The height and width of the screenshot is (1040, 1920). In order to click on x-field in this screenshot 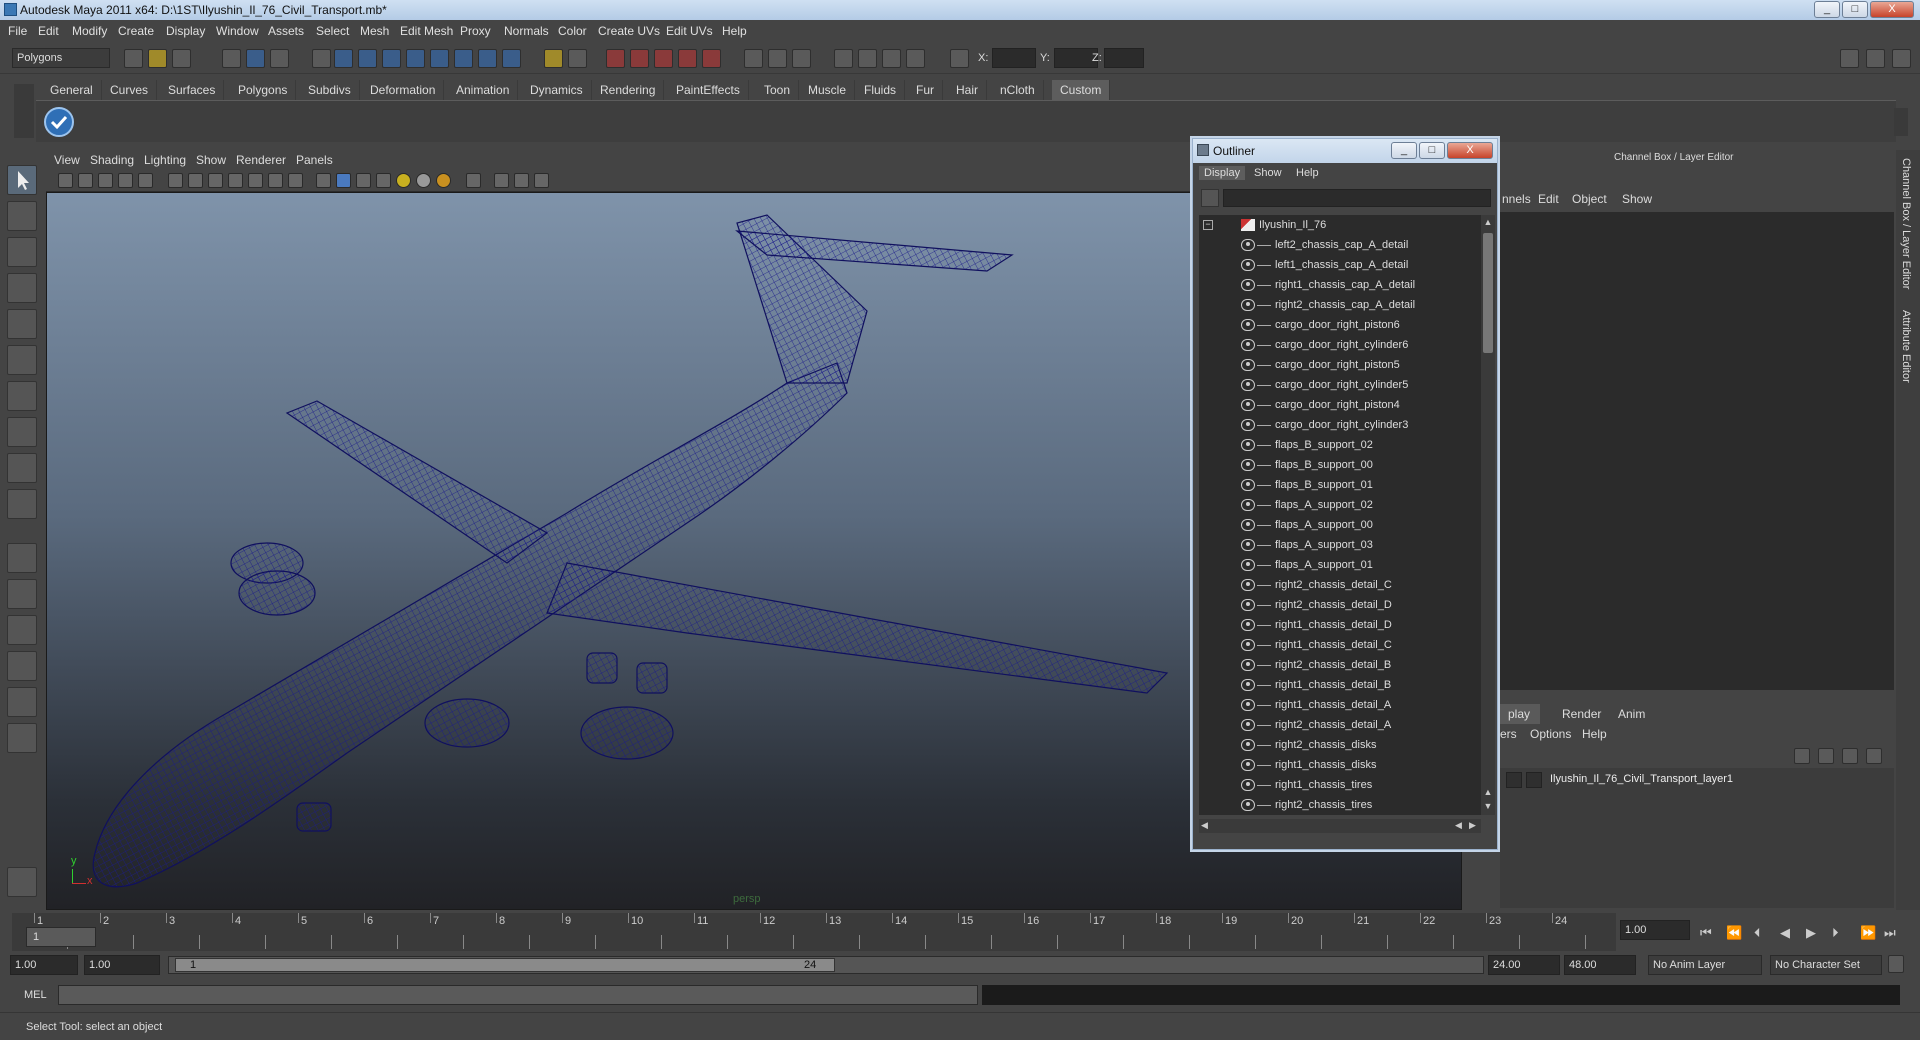, I will do `click(1014, 58)`.